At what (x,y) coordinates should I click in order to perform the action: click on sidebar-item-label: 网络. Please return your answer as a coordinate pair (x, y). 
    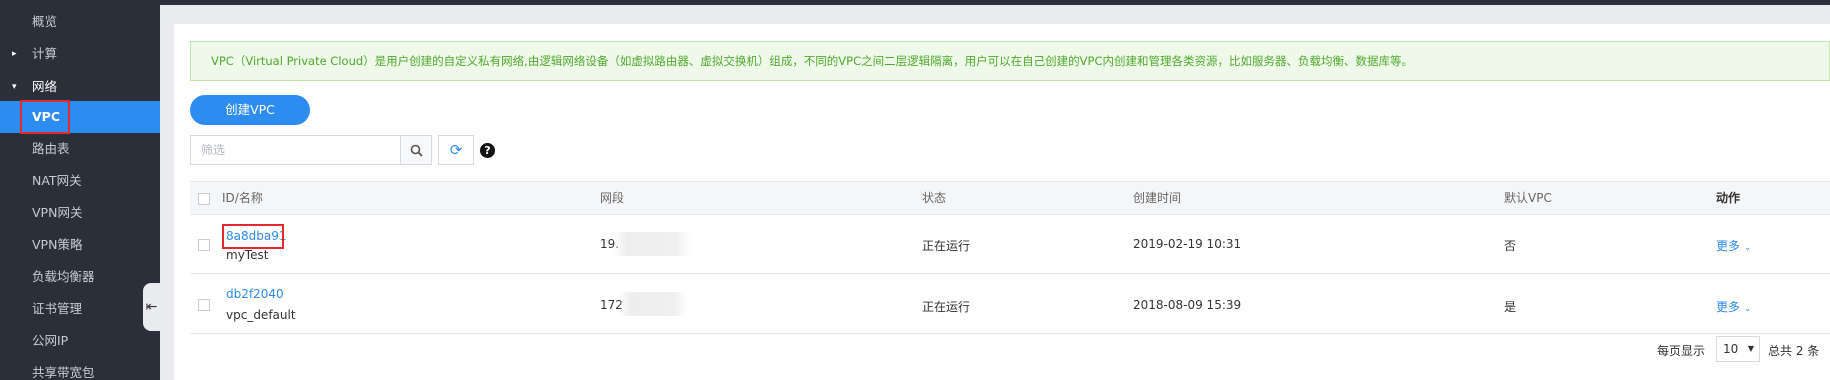
    Looking at the image, I should click on (45, 86).